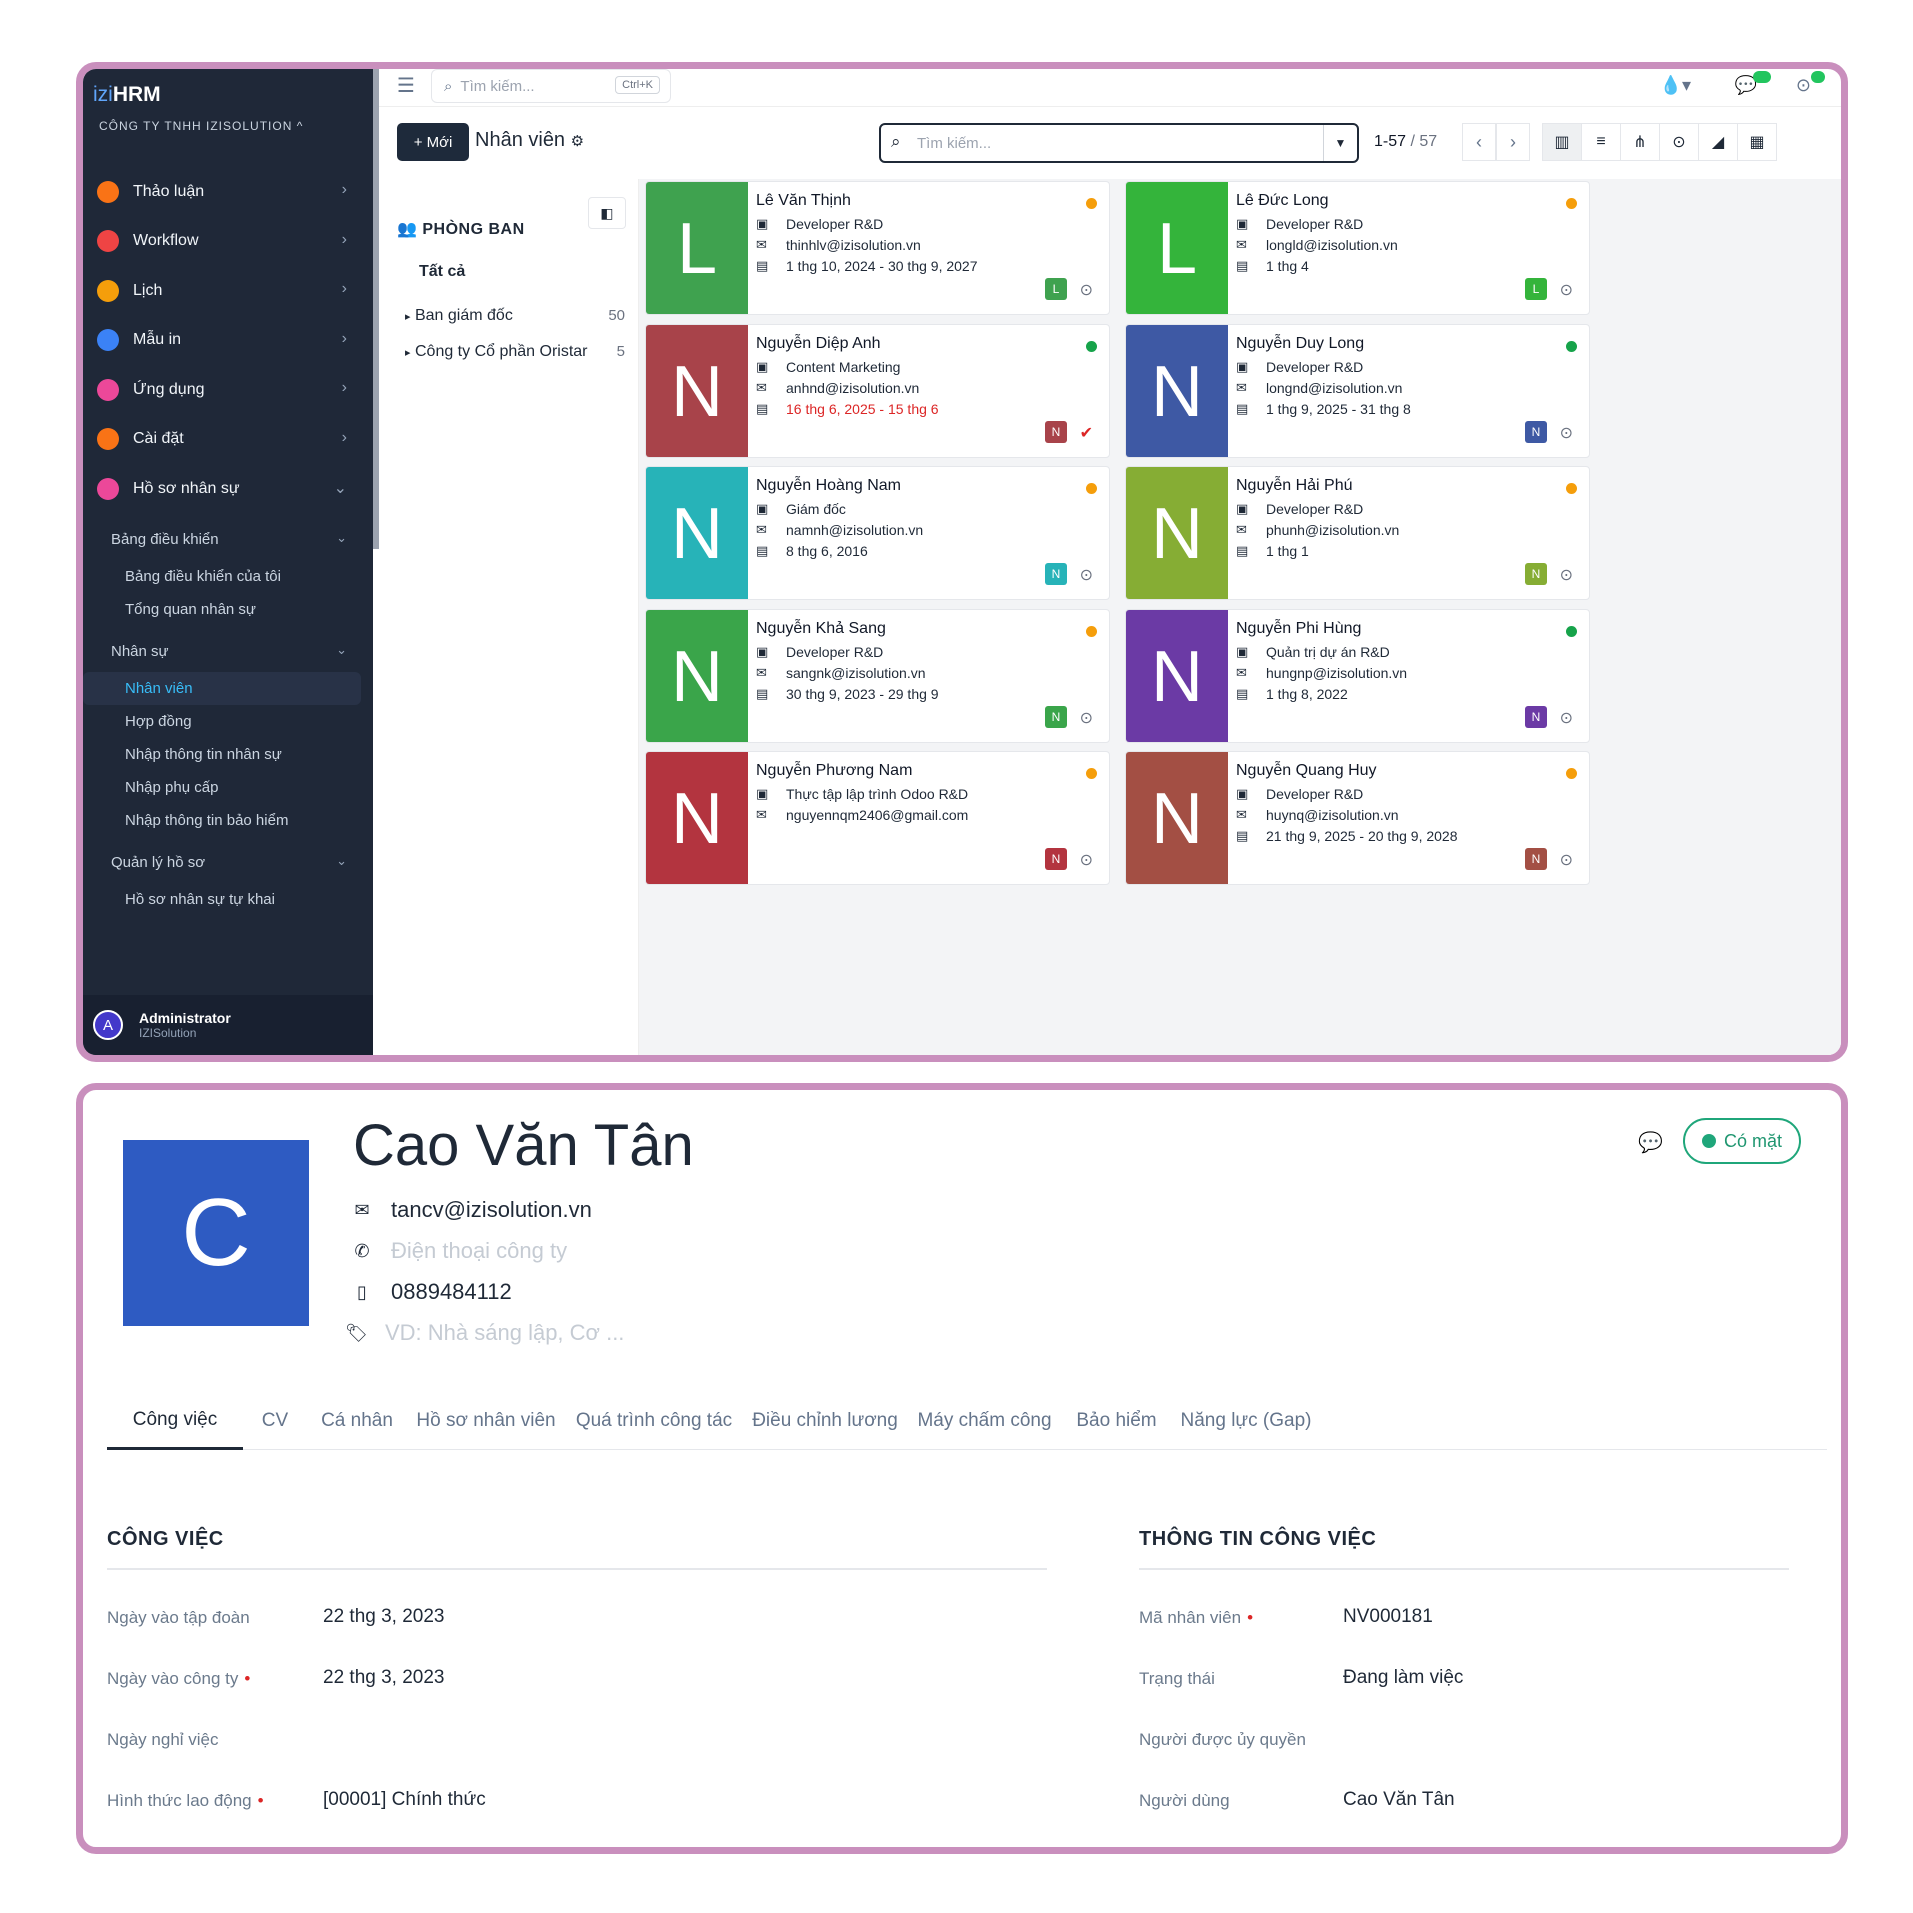 The image size is (1913, 1913). What do you see at coordinates (1757, 142) in the screenshot?
I see `pivot-view-icon: ▦` at bounding box center [1757, 142].